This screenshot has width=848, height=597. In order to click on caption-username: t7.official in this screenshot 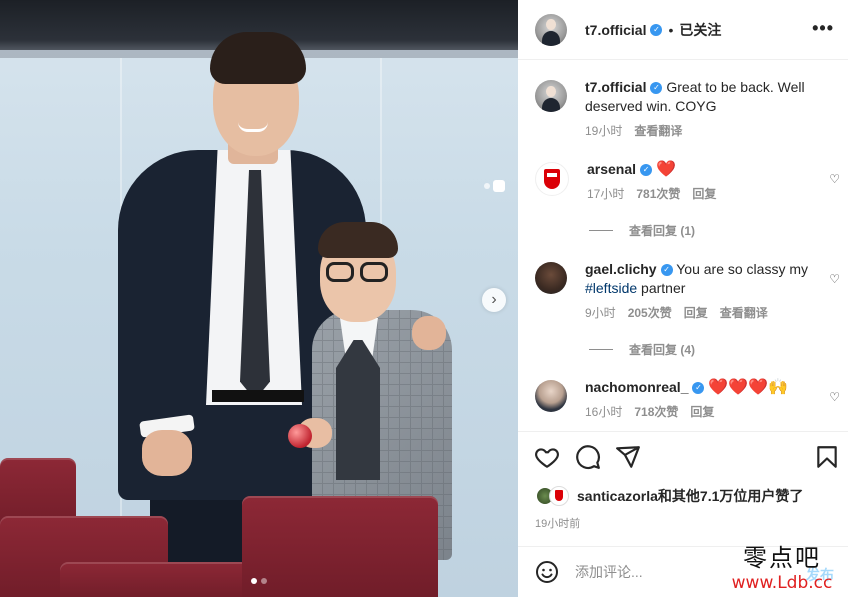, I will do `click(615, 87)`.